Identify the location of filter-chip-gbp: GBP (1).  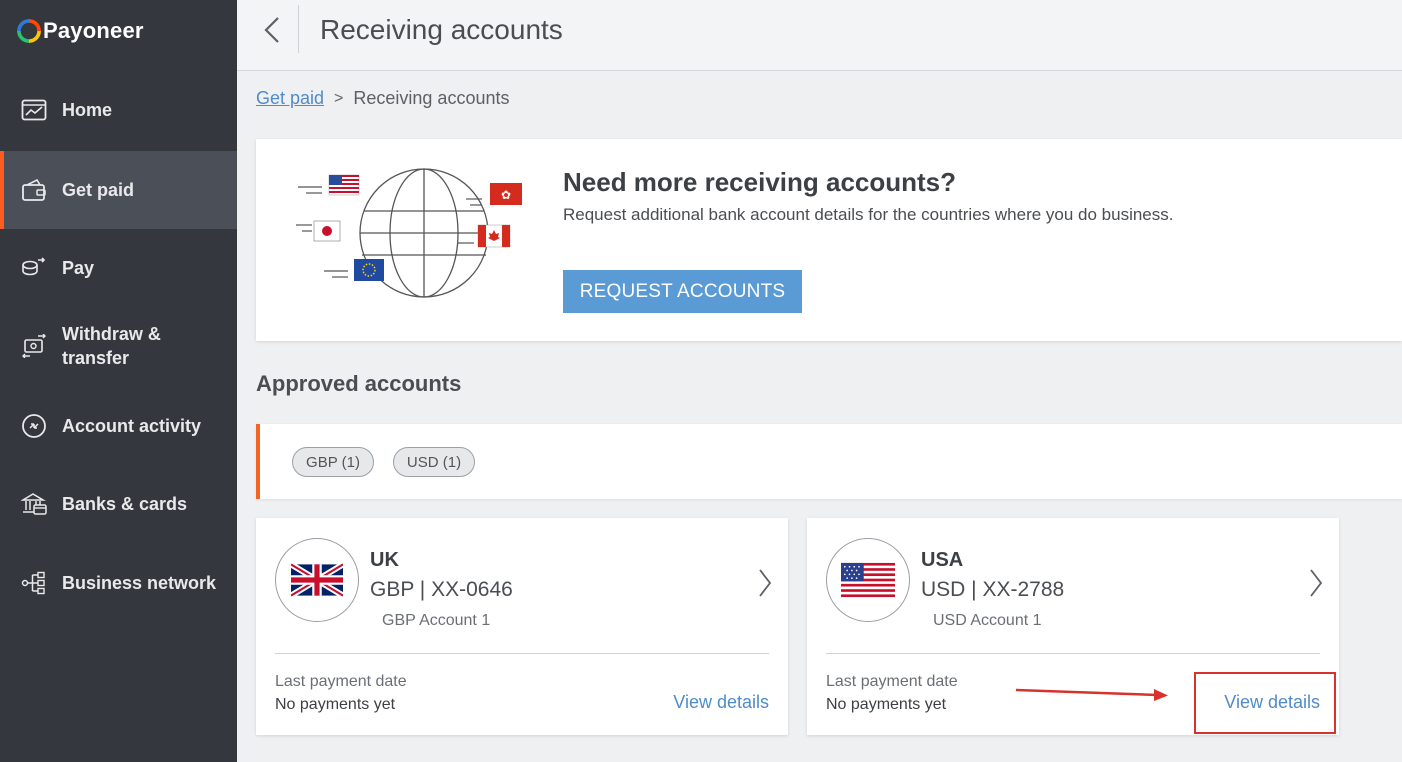
(333, 462).